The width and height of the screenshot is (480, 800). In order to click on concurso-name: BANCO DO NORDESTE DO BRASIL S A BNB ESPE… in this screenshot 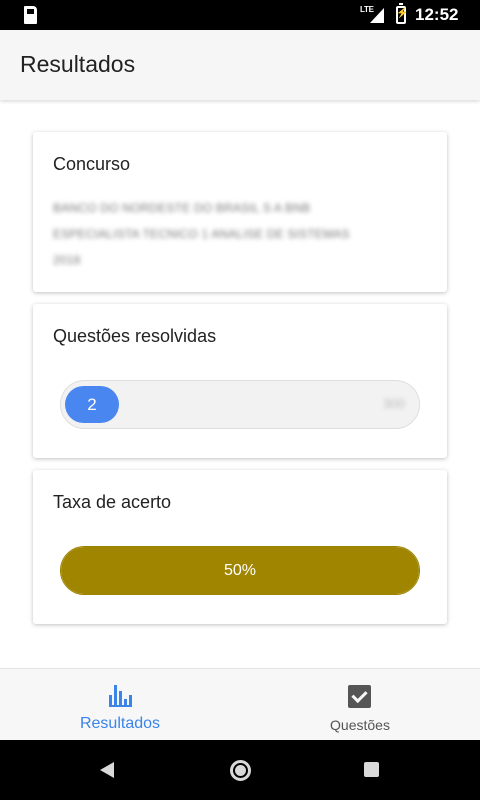, I will do `click(201, 234)`.